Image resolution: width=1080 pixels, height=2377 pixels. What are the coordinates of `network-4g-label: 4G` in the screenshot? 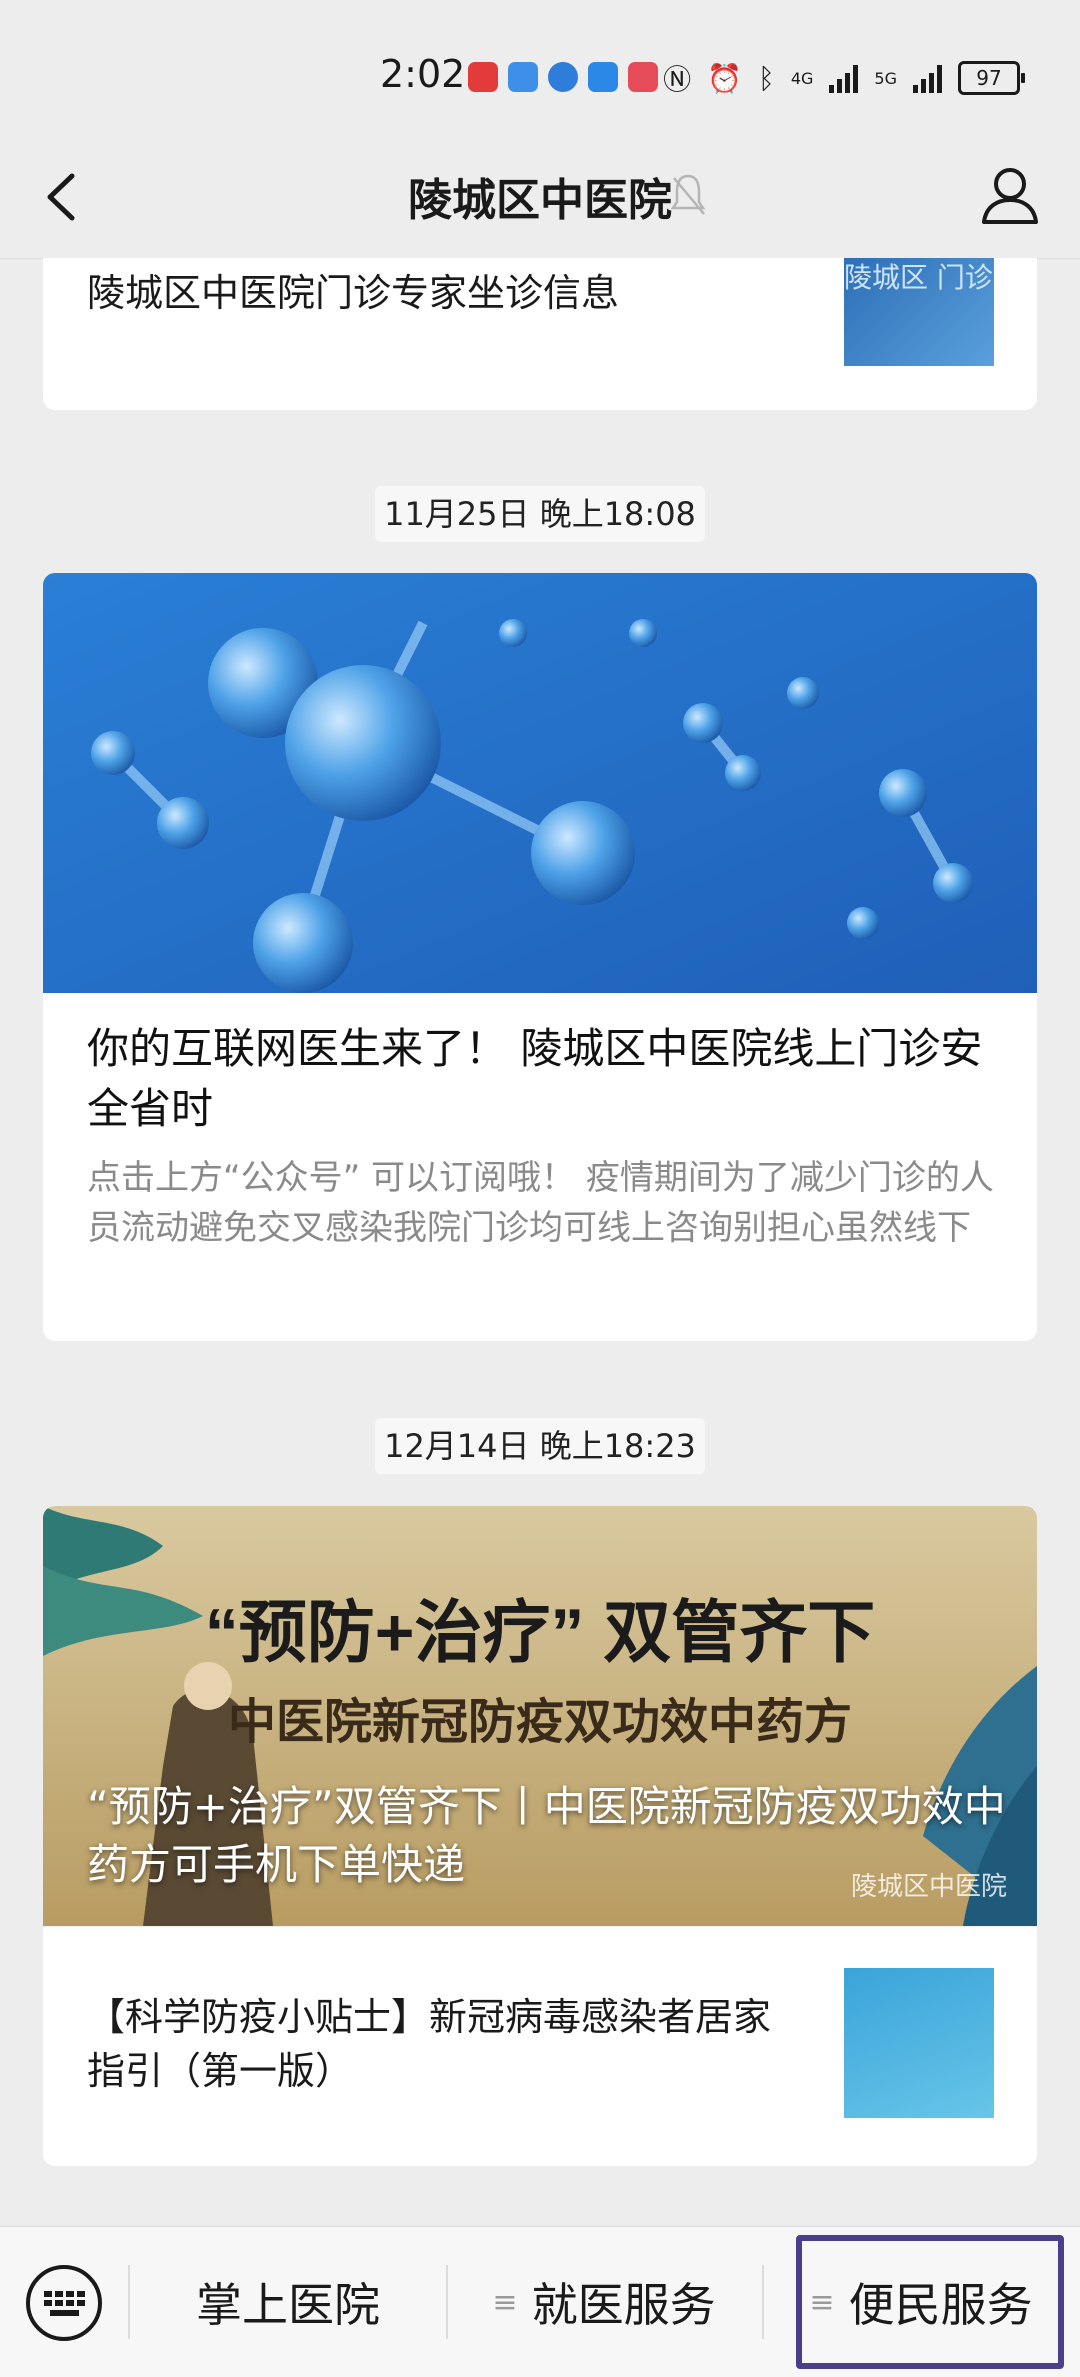 It's located at (802, 78).